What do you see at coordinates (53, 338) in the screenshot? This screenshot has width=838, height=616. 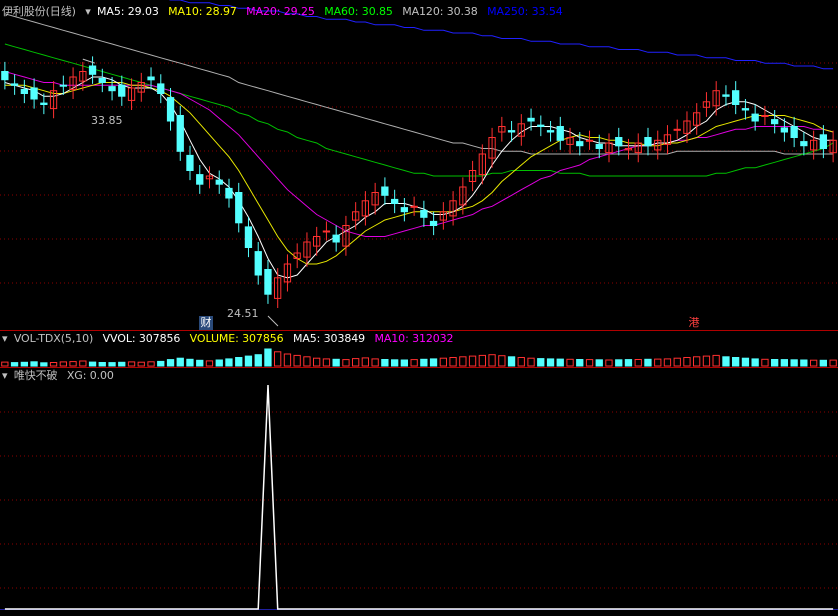 I see `volume-title: VOL-TDX(5,10)` at bounding box center [53, 338].